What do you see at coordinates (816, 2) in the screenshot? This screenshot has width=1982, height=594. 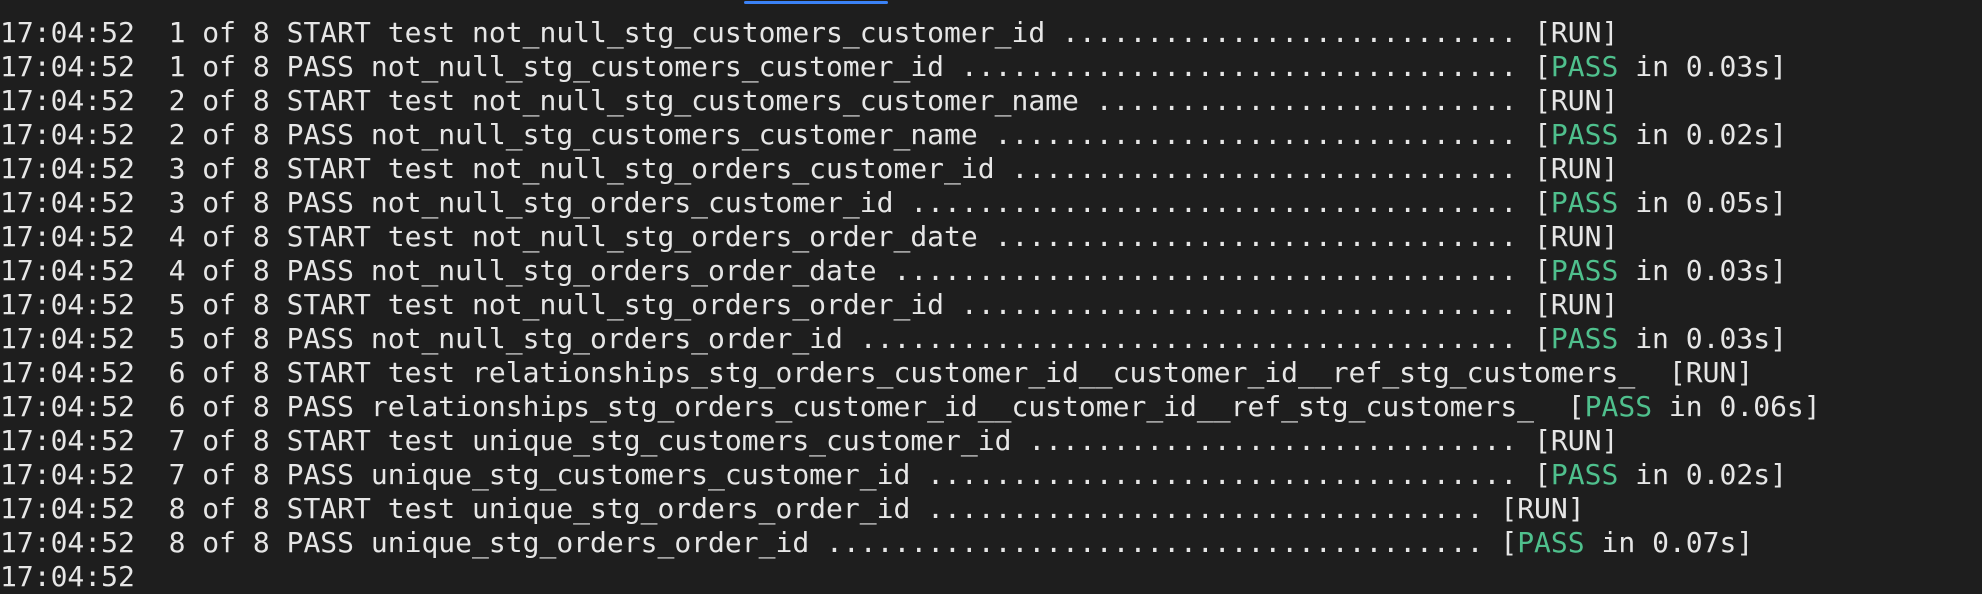 I see `scroll-indicator` at bounding box center [816, 2].